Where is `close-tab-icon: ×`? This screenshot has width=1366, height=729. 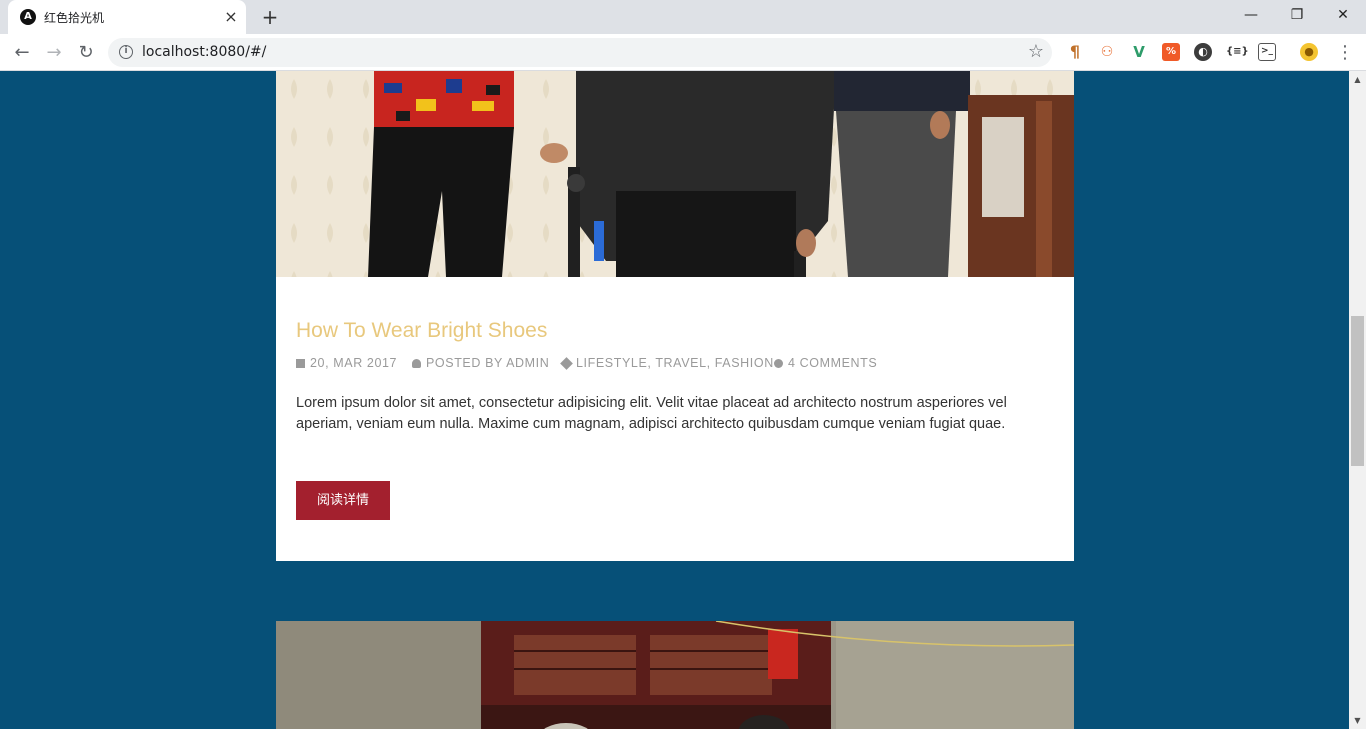 close-tab-icon: × is located at coordinates (231, 17).